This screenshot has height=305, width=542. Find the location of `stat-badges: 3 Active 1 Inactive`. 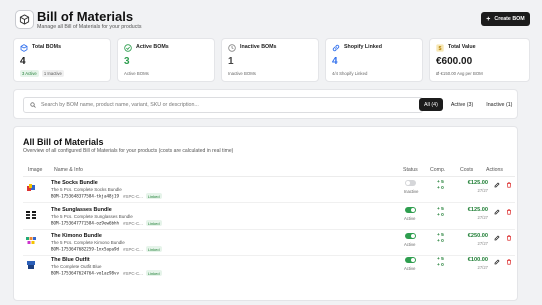

stat-badges: 3 Active 1 Inactive is located at coordinates (43, 73).